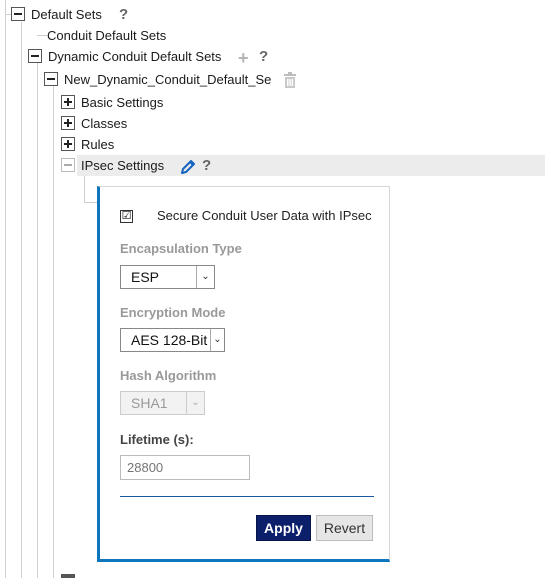 The height and width of the screenshot is (578, 545). Describe the element at coordinates (263, 57) in the screenshot. I see `dynamic-conduit-help-icon: ?` at that location.